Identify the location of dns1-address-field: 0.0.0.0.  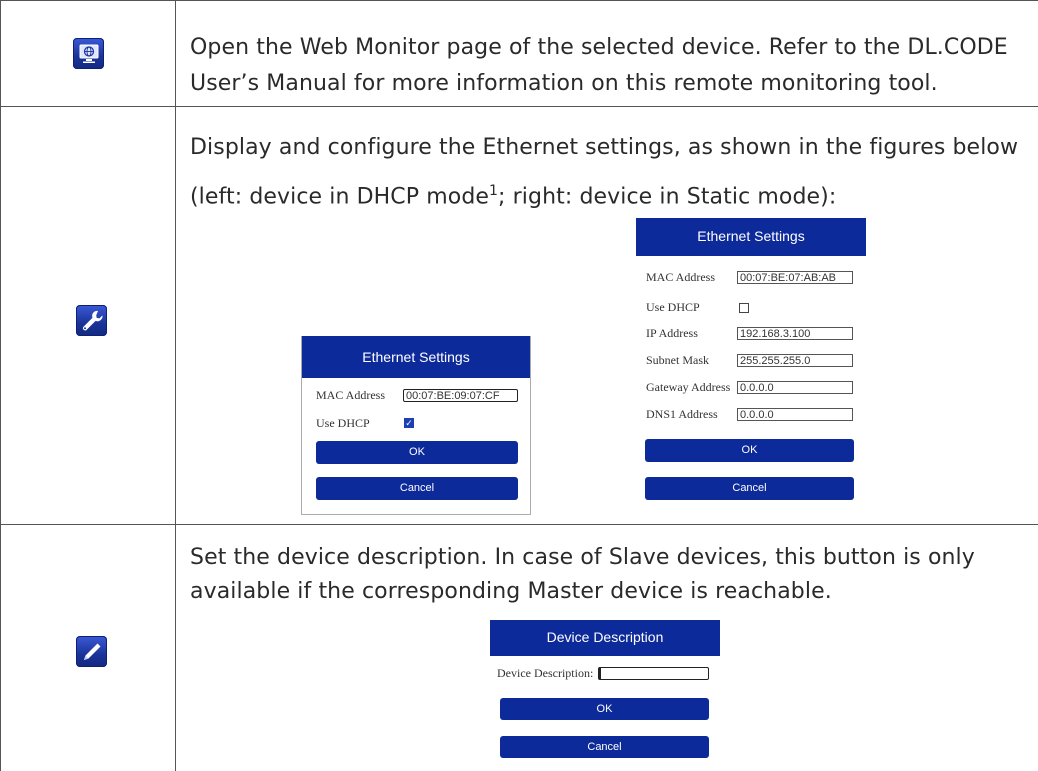
(795, 414).